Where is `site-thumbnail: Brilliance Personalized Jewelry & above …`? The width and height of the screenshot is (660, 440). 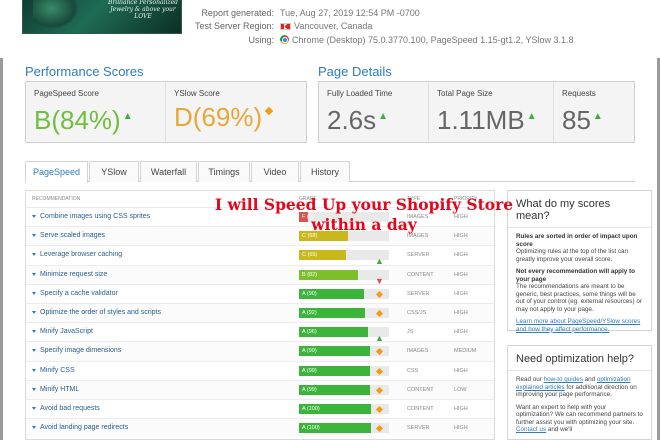 site-thumbnail: Brilliance Personalized Jewelry & above … is located at coordinates (102, 17).